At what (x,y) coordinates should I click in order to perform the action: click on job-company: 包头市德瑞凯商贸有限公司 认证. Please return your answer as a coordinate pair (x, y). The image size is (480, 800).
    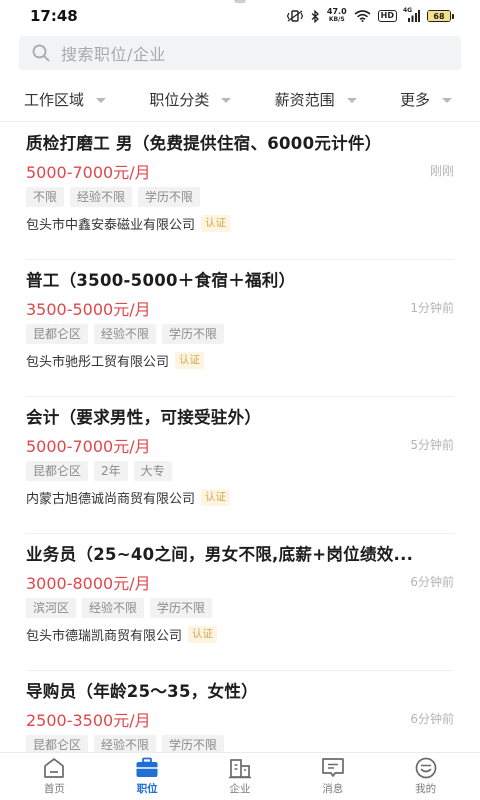
    Looking at the image, I should click on (122, 634).